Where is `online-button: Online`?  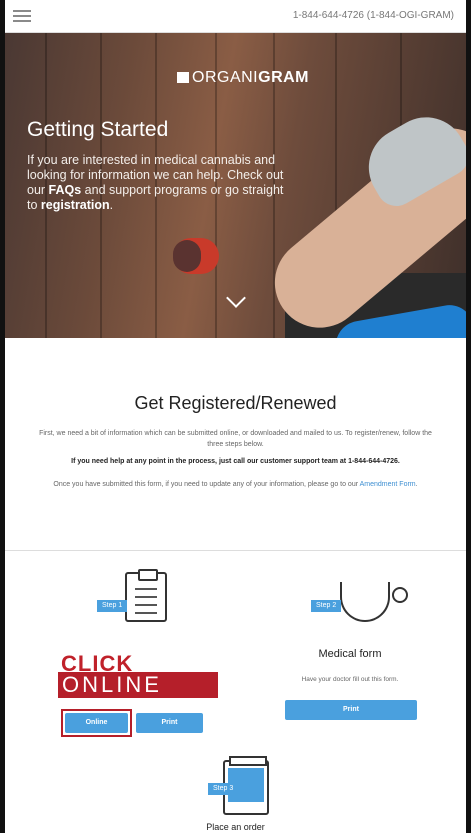
online-button: Online is located at coordinates (96, 723).